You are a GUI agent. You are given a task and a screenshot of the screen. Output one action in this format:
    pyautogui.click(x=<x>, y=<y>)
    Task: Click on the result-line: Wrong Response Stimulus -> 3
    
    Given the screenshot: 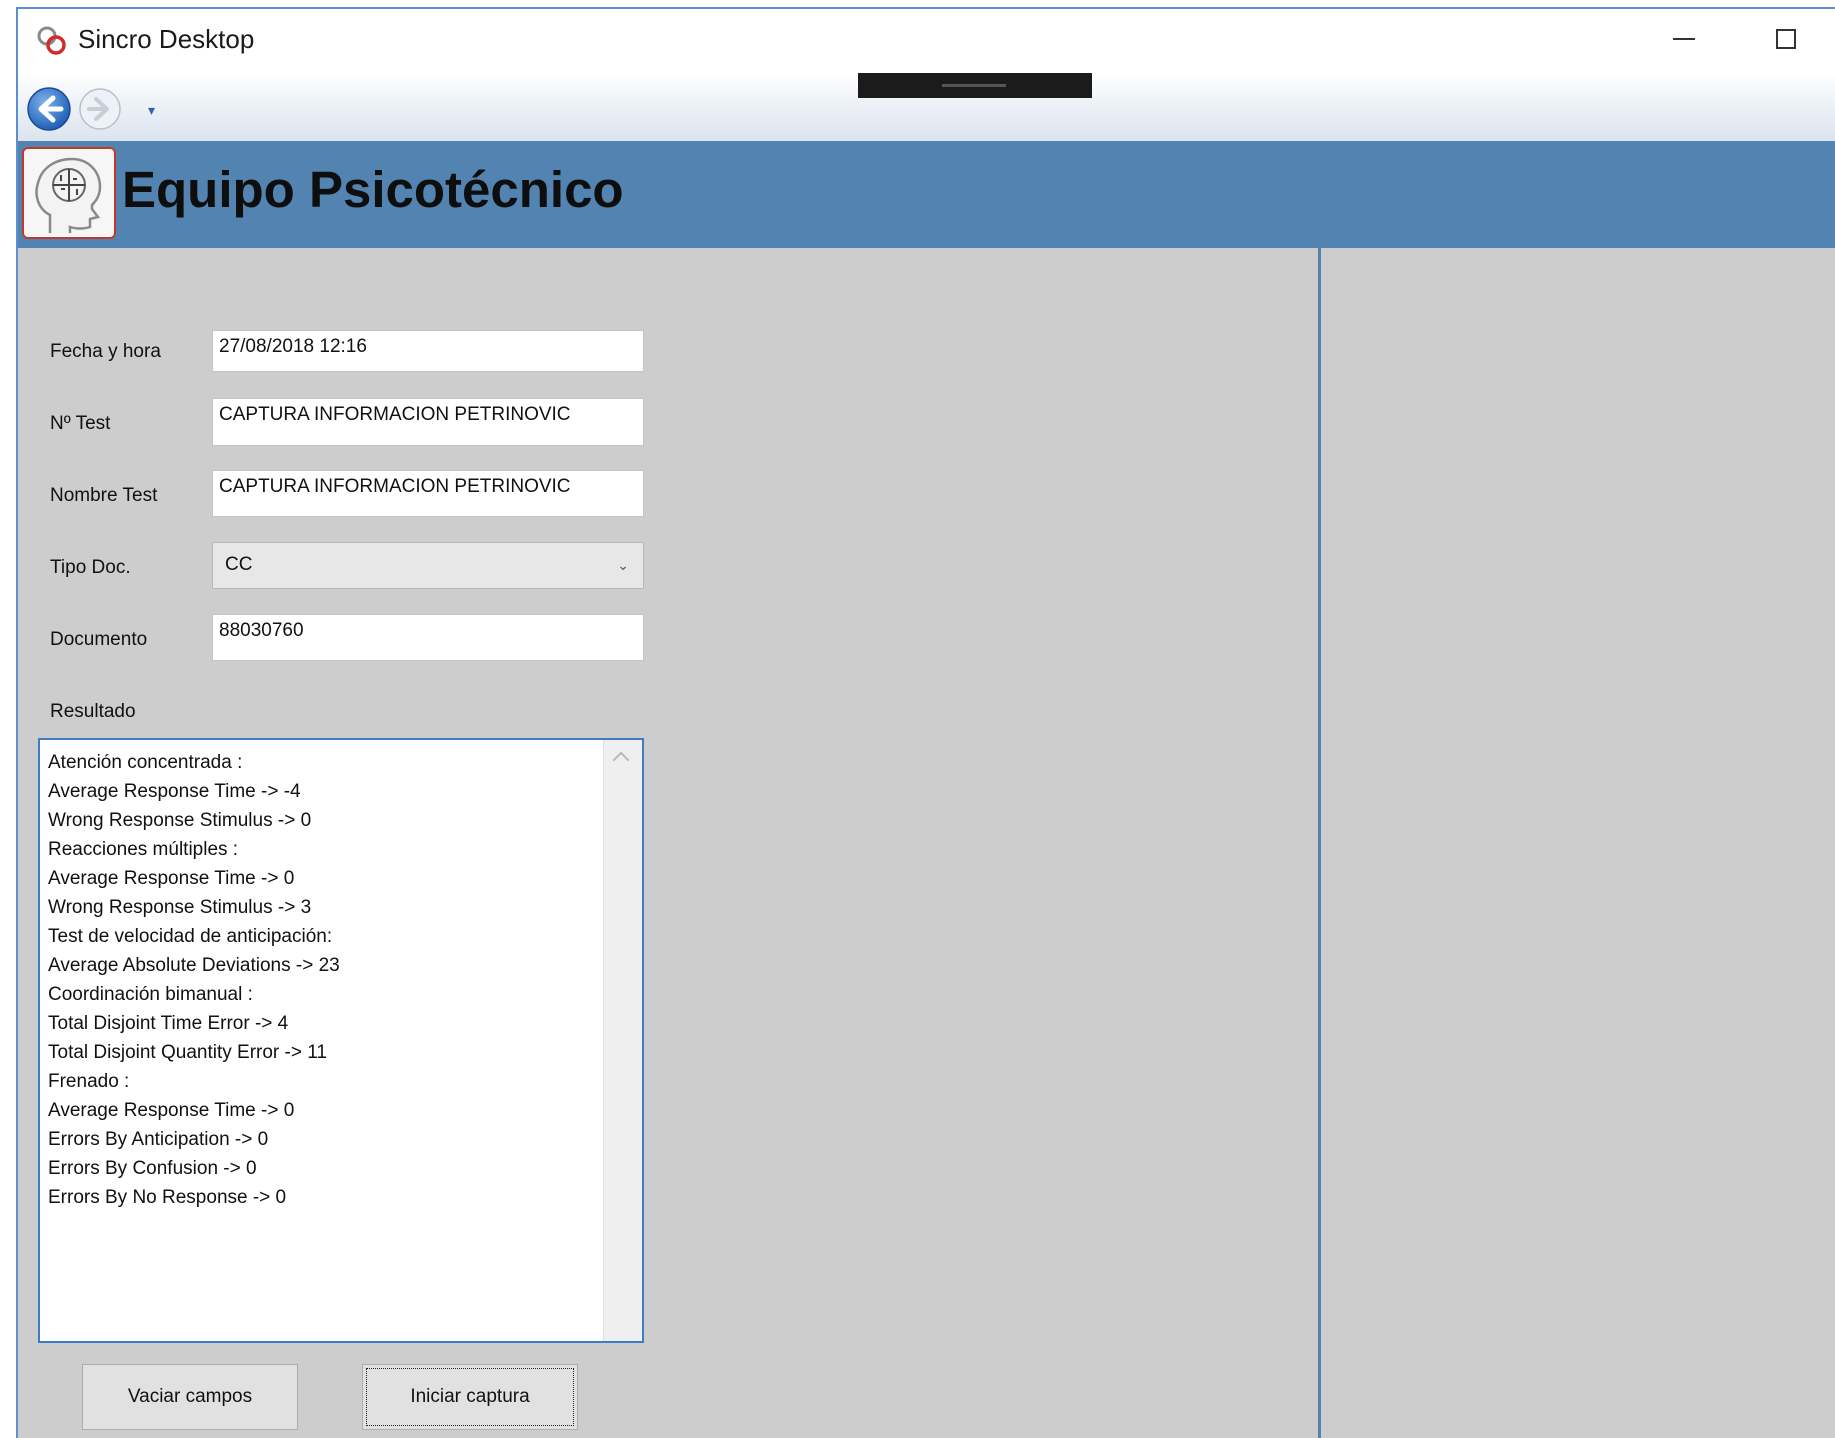 What is the action you would take?
    pyautogui.click(x=180, y=907)
    